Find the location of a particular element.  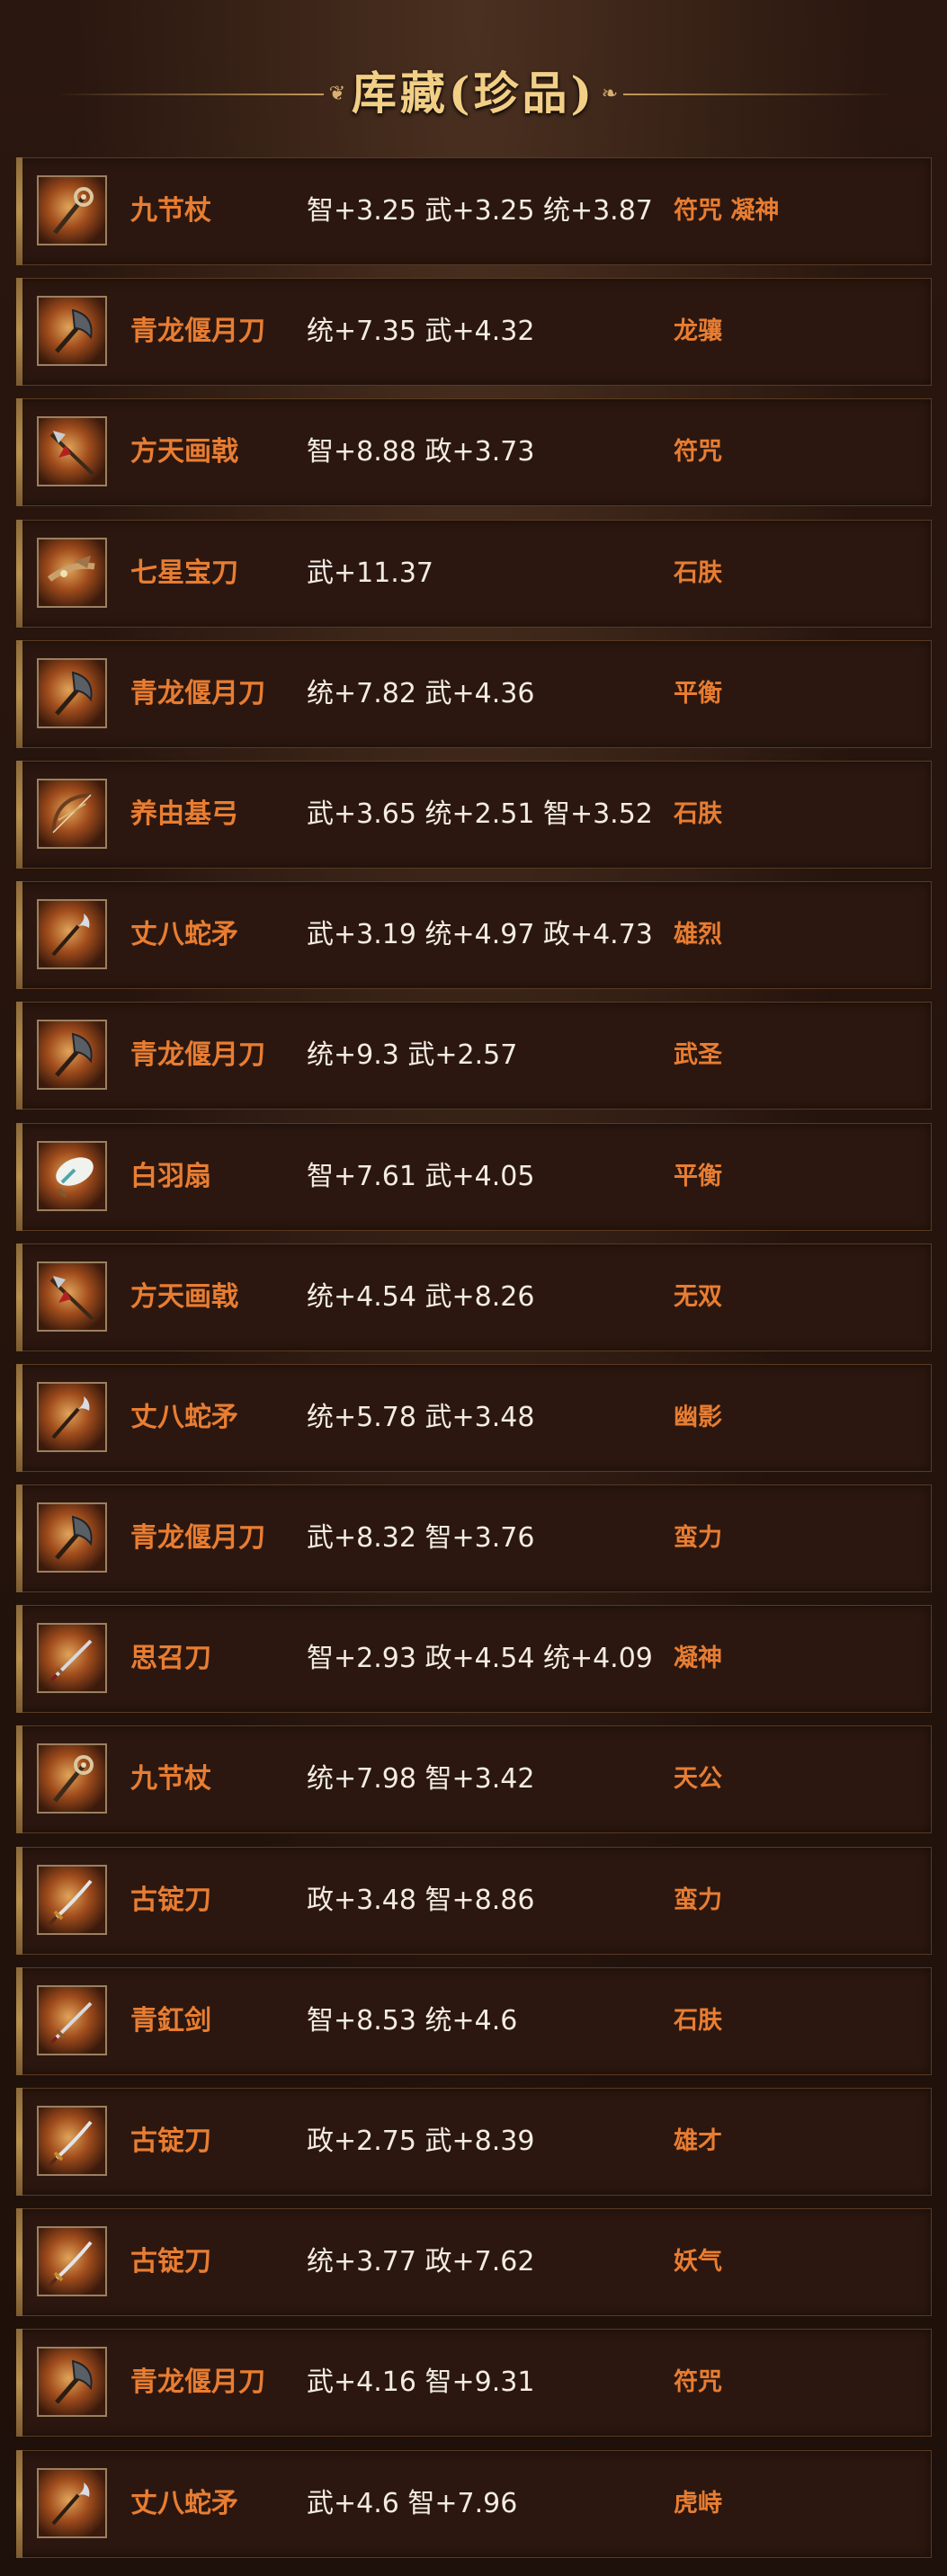

item-trait: 天公 is located at coordinates (698, 1780).